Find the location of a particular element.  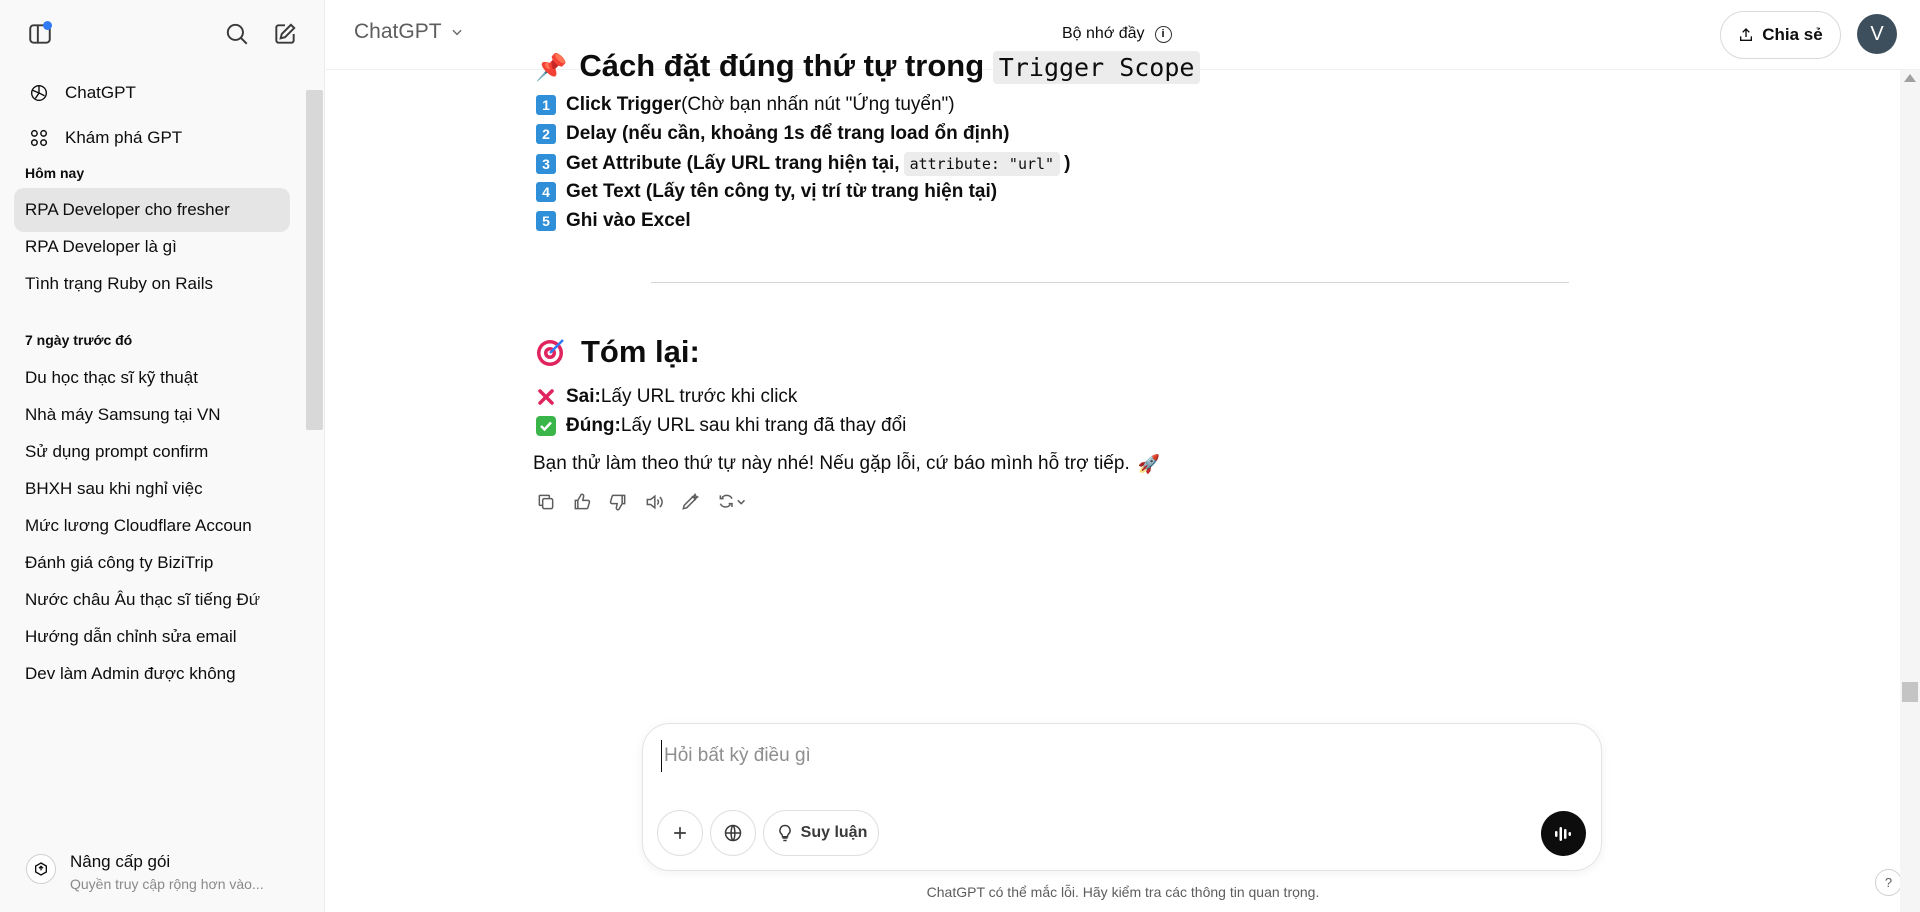

plus-icon is located at coordinates (680, 833).